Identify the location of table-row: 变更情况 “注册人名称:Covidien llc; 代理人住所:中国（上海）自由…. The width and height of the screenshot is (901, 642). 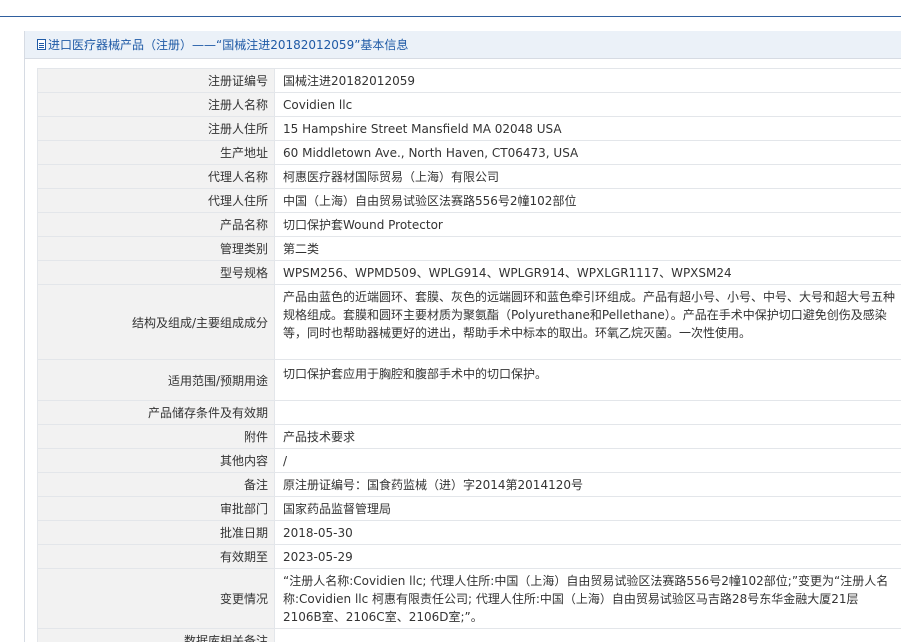
(469, 598).